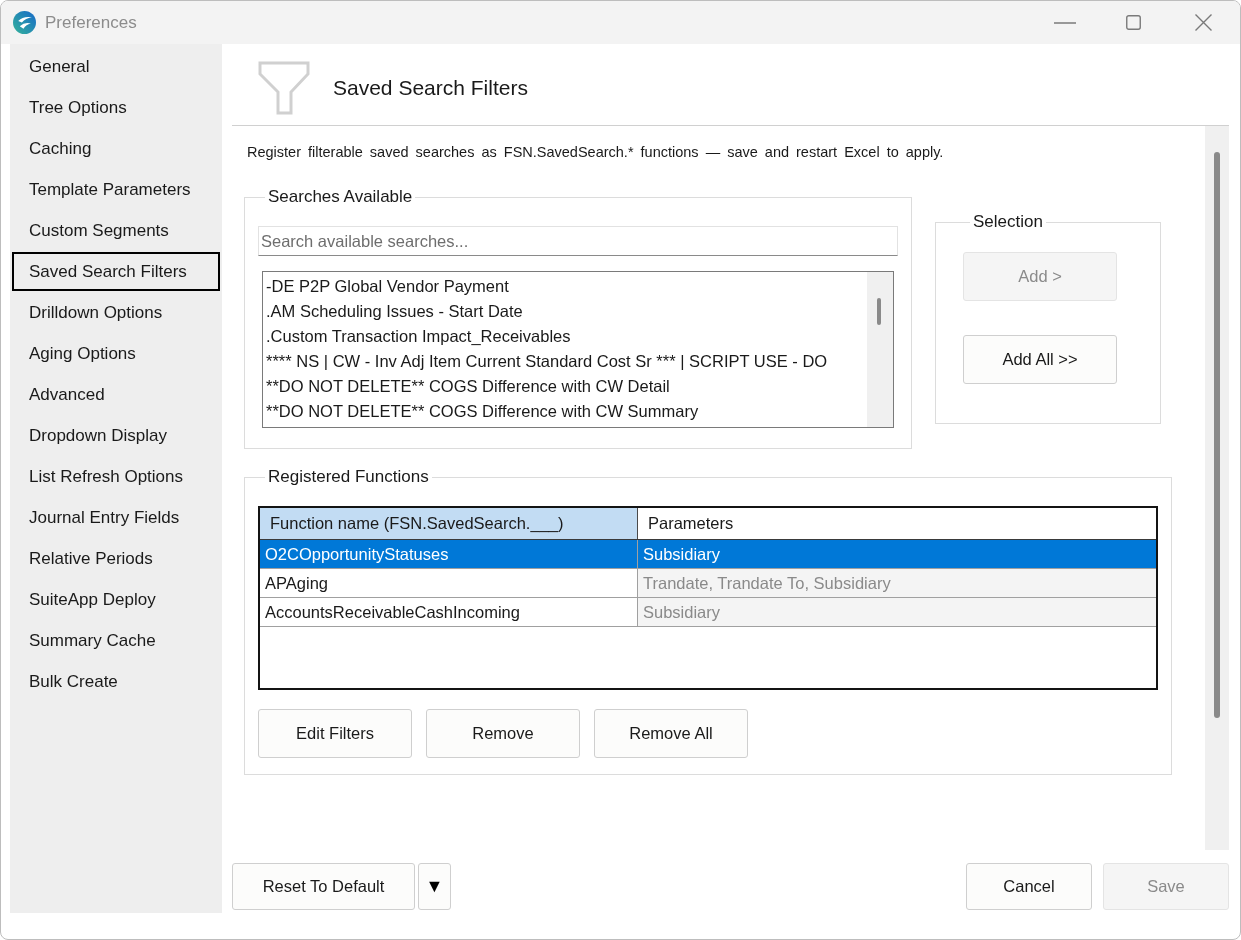 The height and width of the screenshot is (940, 1241). What do you see at coordinates (896, 583) in the screenshot?
I see `table-cell: Trandate, Trandate To, Subsidiary` at bounding box center [896, 583].